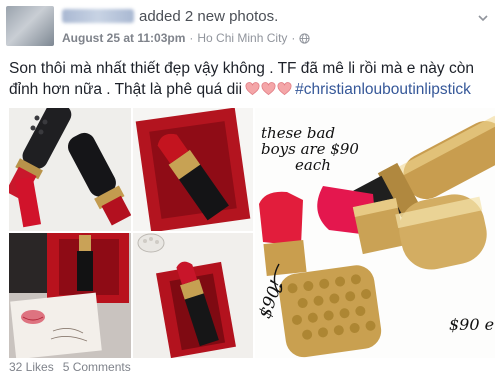 The image size is (500, 385). What do you see at coordinates (70, 295) in the screenshot?
I see `photo-lipstick-gift-box` at bounding box center [70, 295].